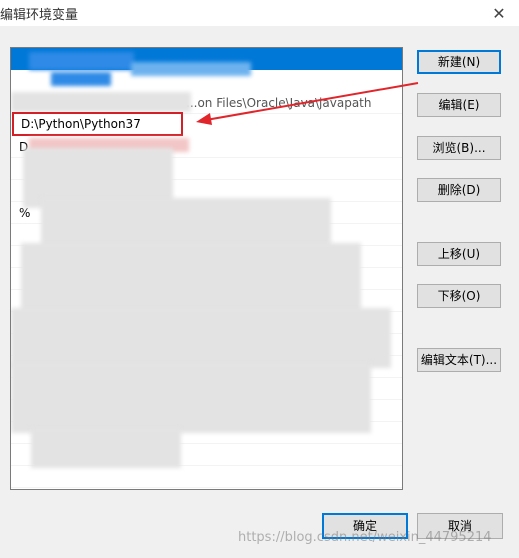 The height and width of the screenshot is (558, 519). What do you see at coordinates (206, 477) in the screenshot?
I see `list-item` at bounding box center [206, 477].